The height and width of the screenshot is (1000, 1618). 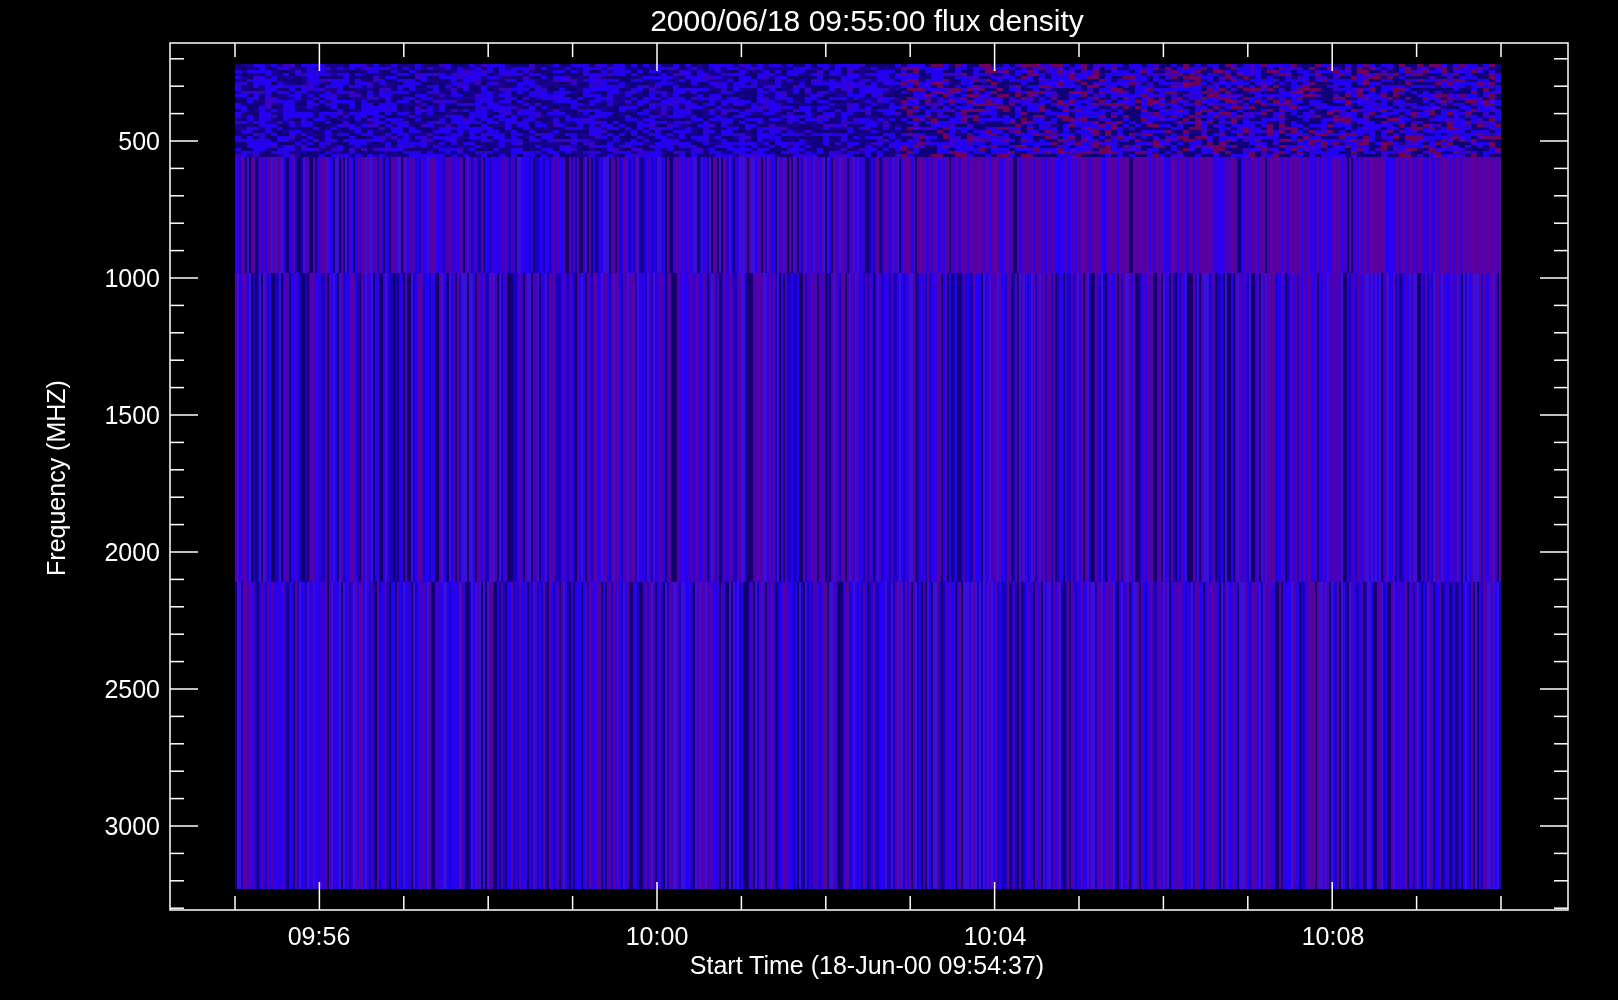 What do you see at coordinates (1333, 936) in the screenshot?
I see `x-tick-label: 10:08` at bounding box center [1333, 936].